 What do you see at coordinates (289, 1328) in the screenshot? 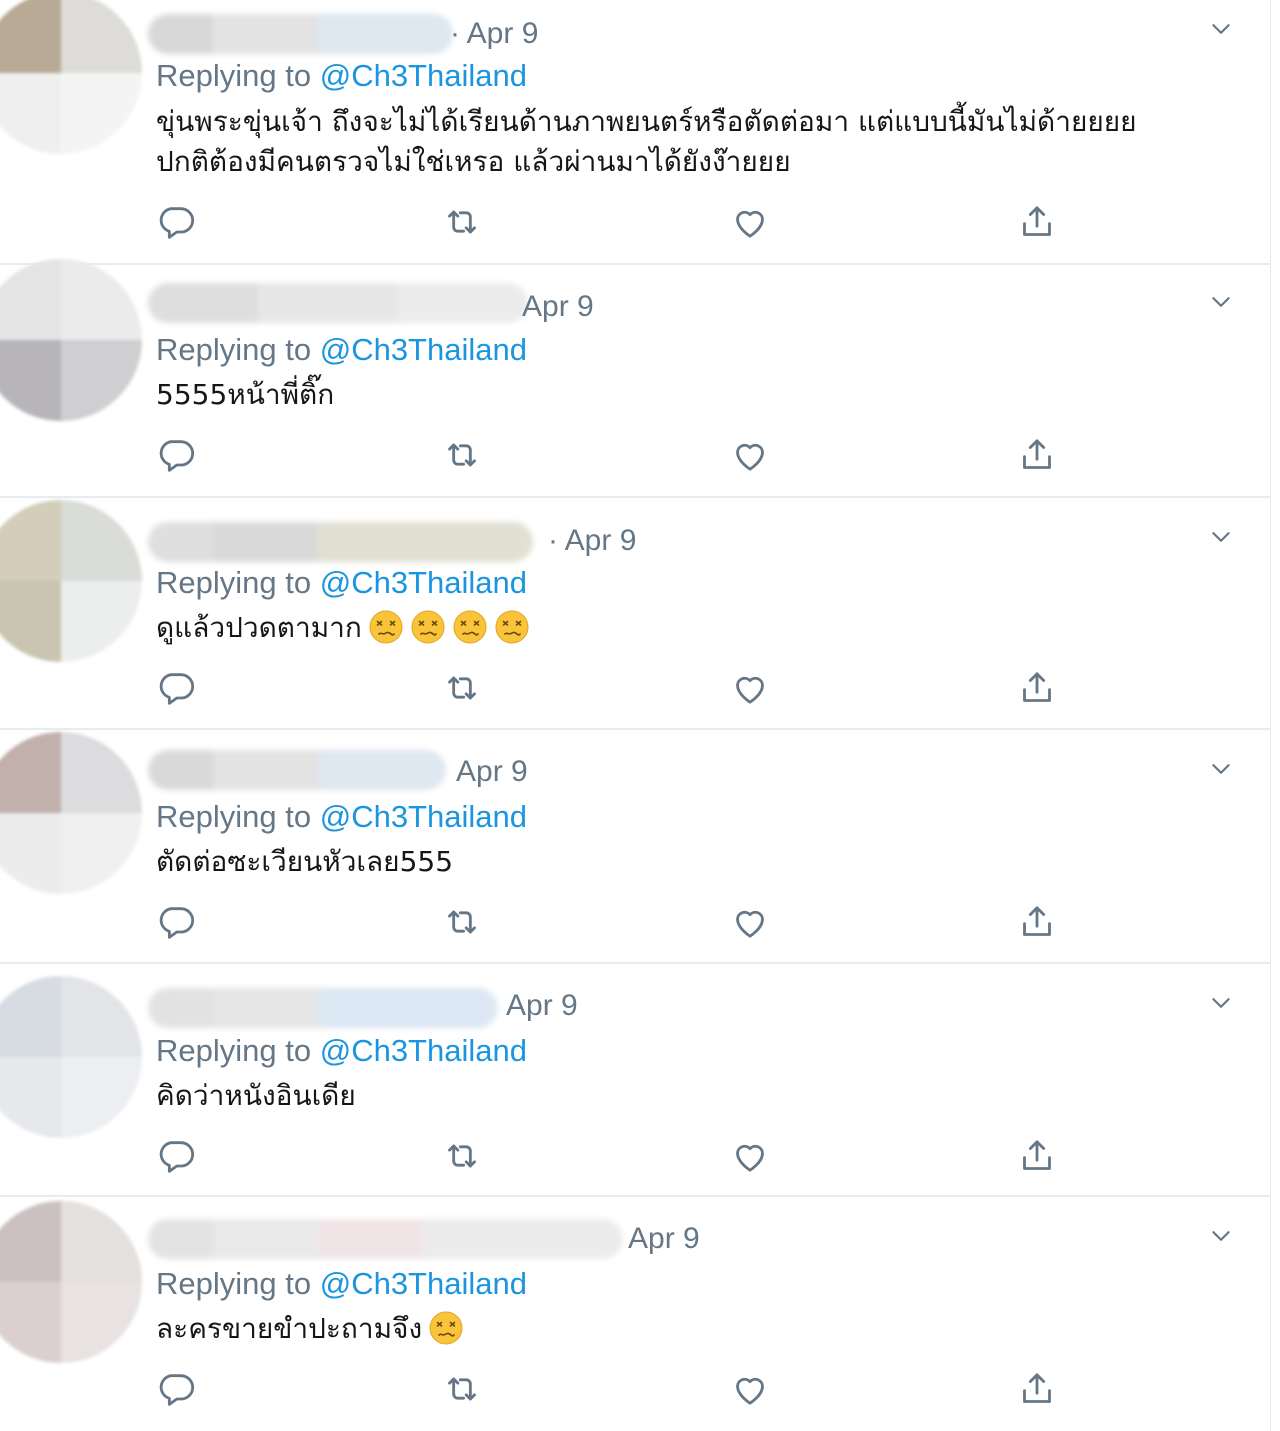
I see `tweet-text-content: ละครขายขำปะถามจึง` at bounding box center [289, 1328].